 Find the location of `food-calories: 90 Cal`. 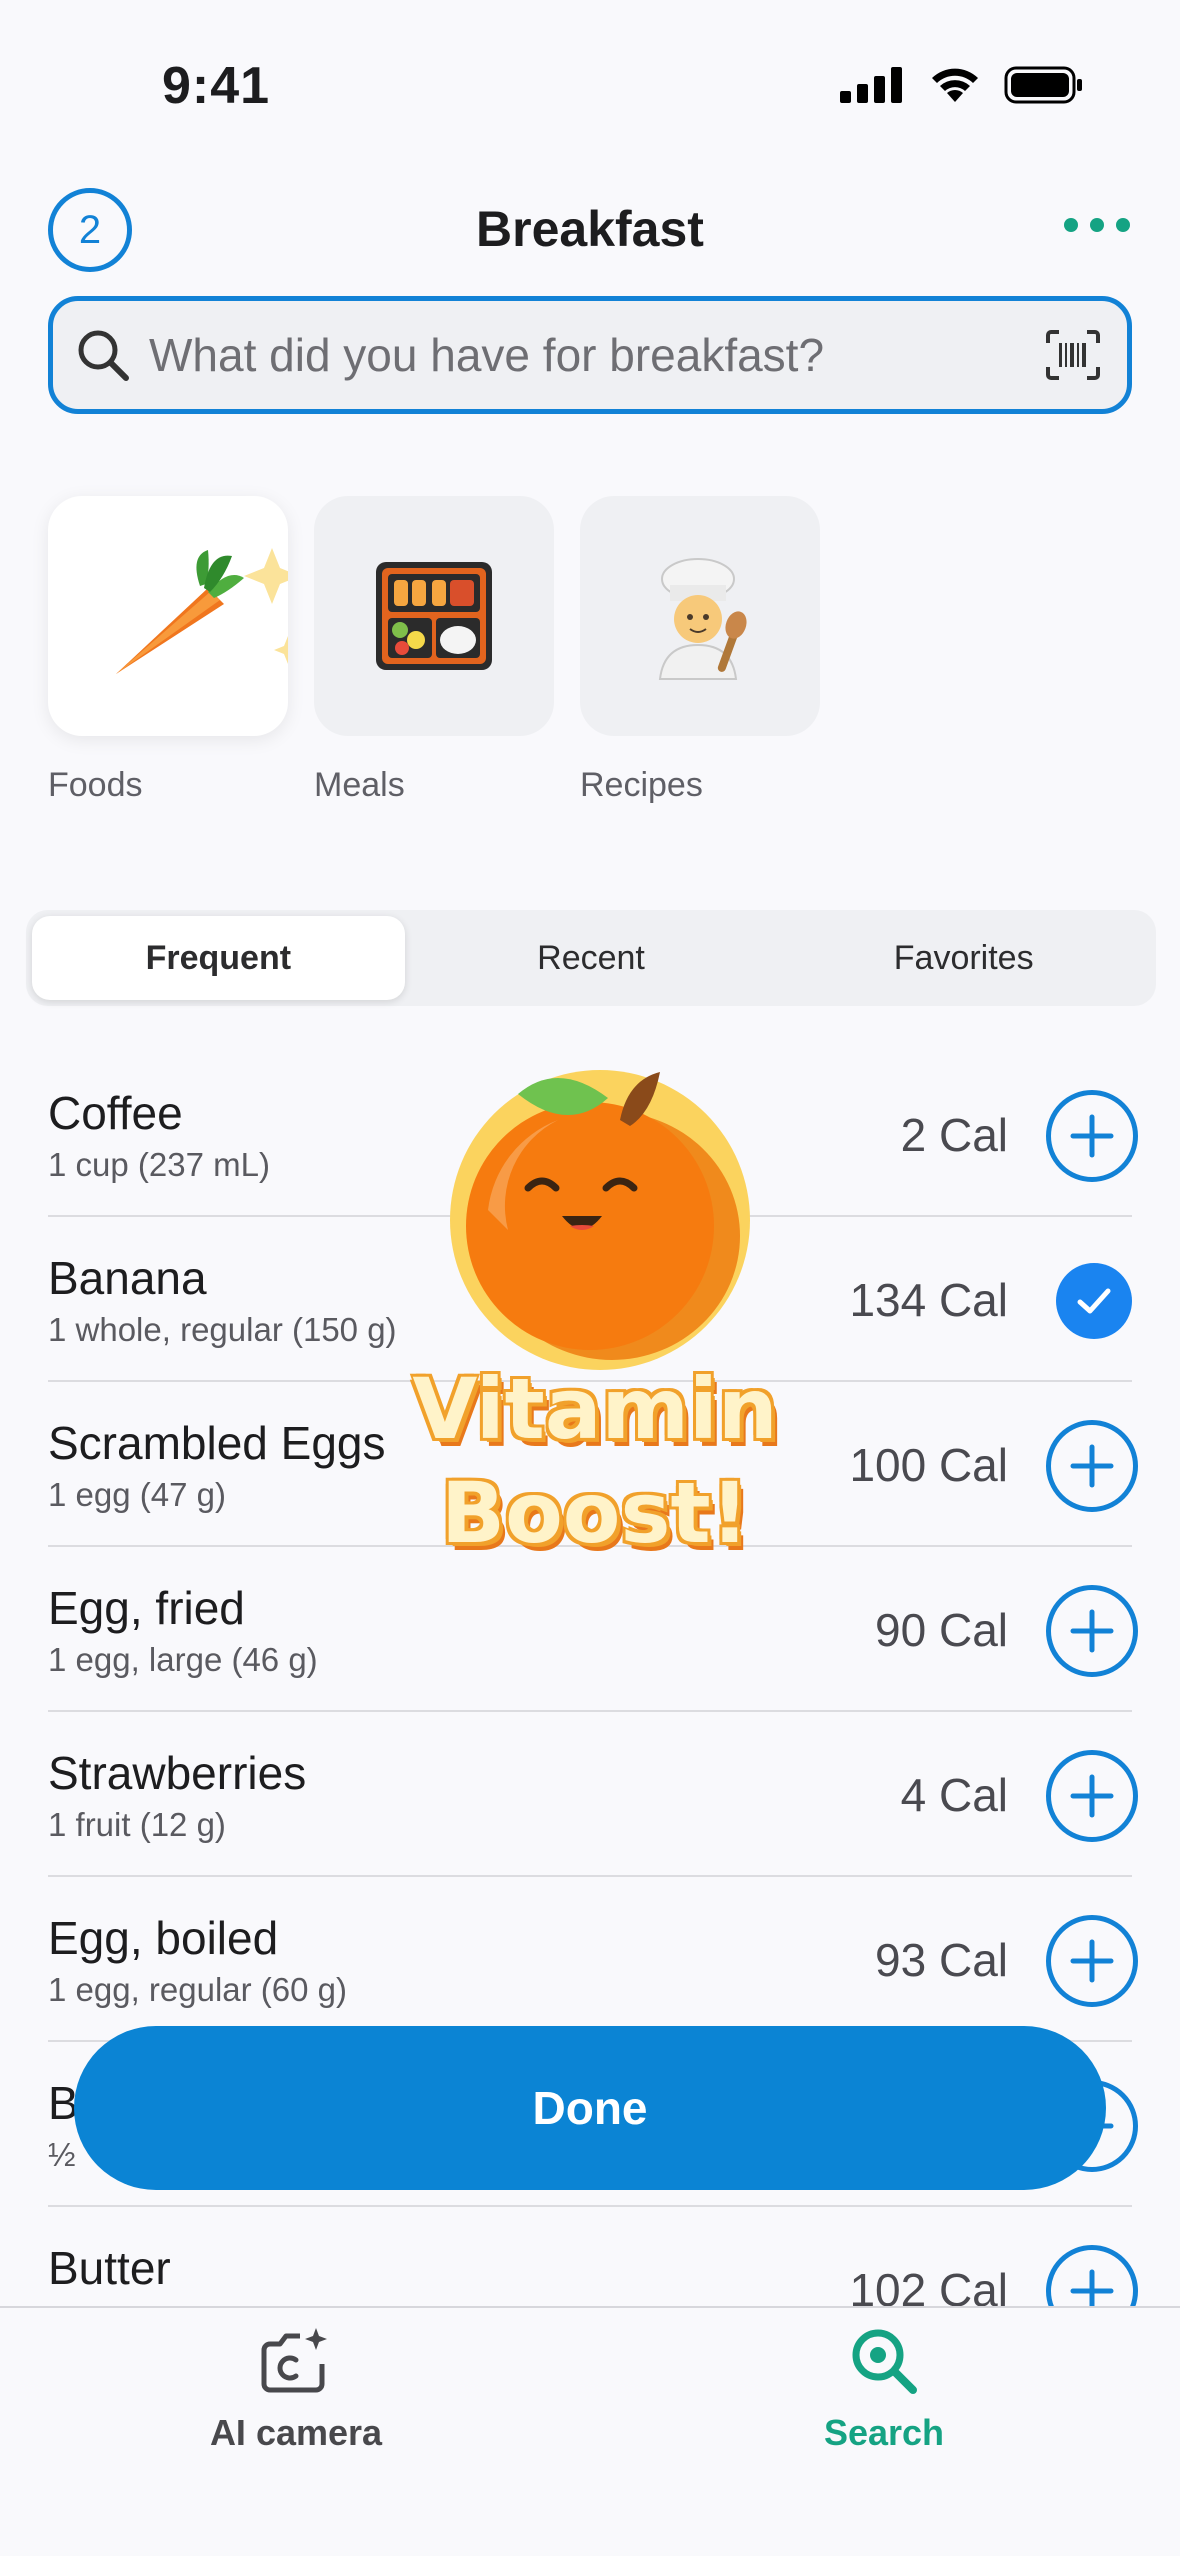

food-calories: 90 Cal is located at coordinates (941, 1630).